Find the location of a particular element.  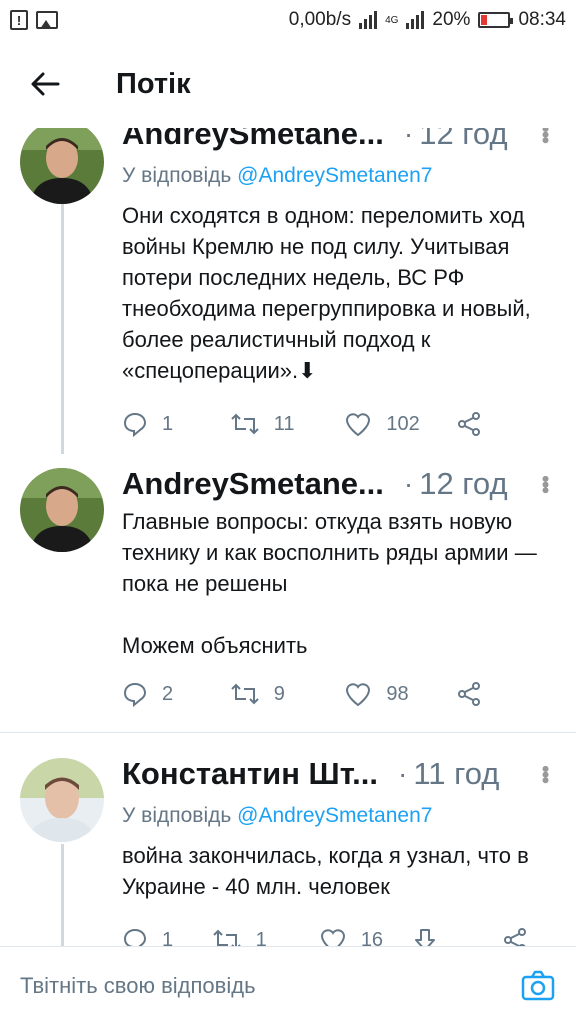

arrow-down-icon is located at coordinates (425, 937).